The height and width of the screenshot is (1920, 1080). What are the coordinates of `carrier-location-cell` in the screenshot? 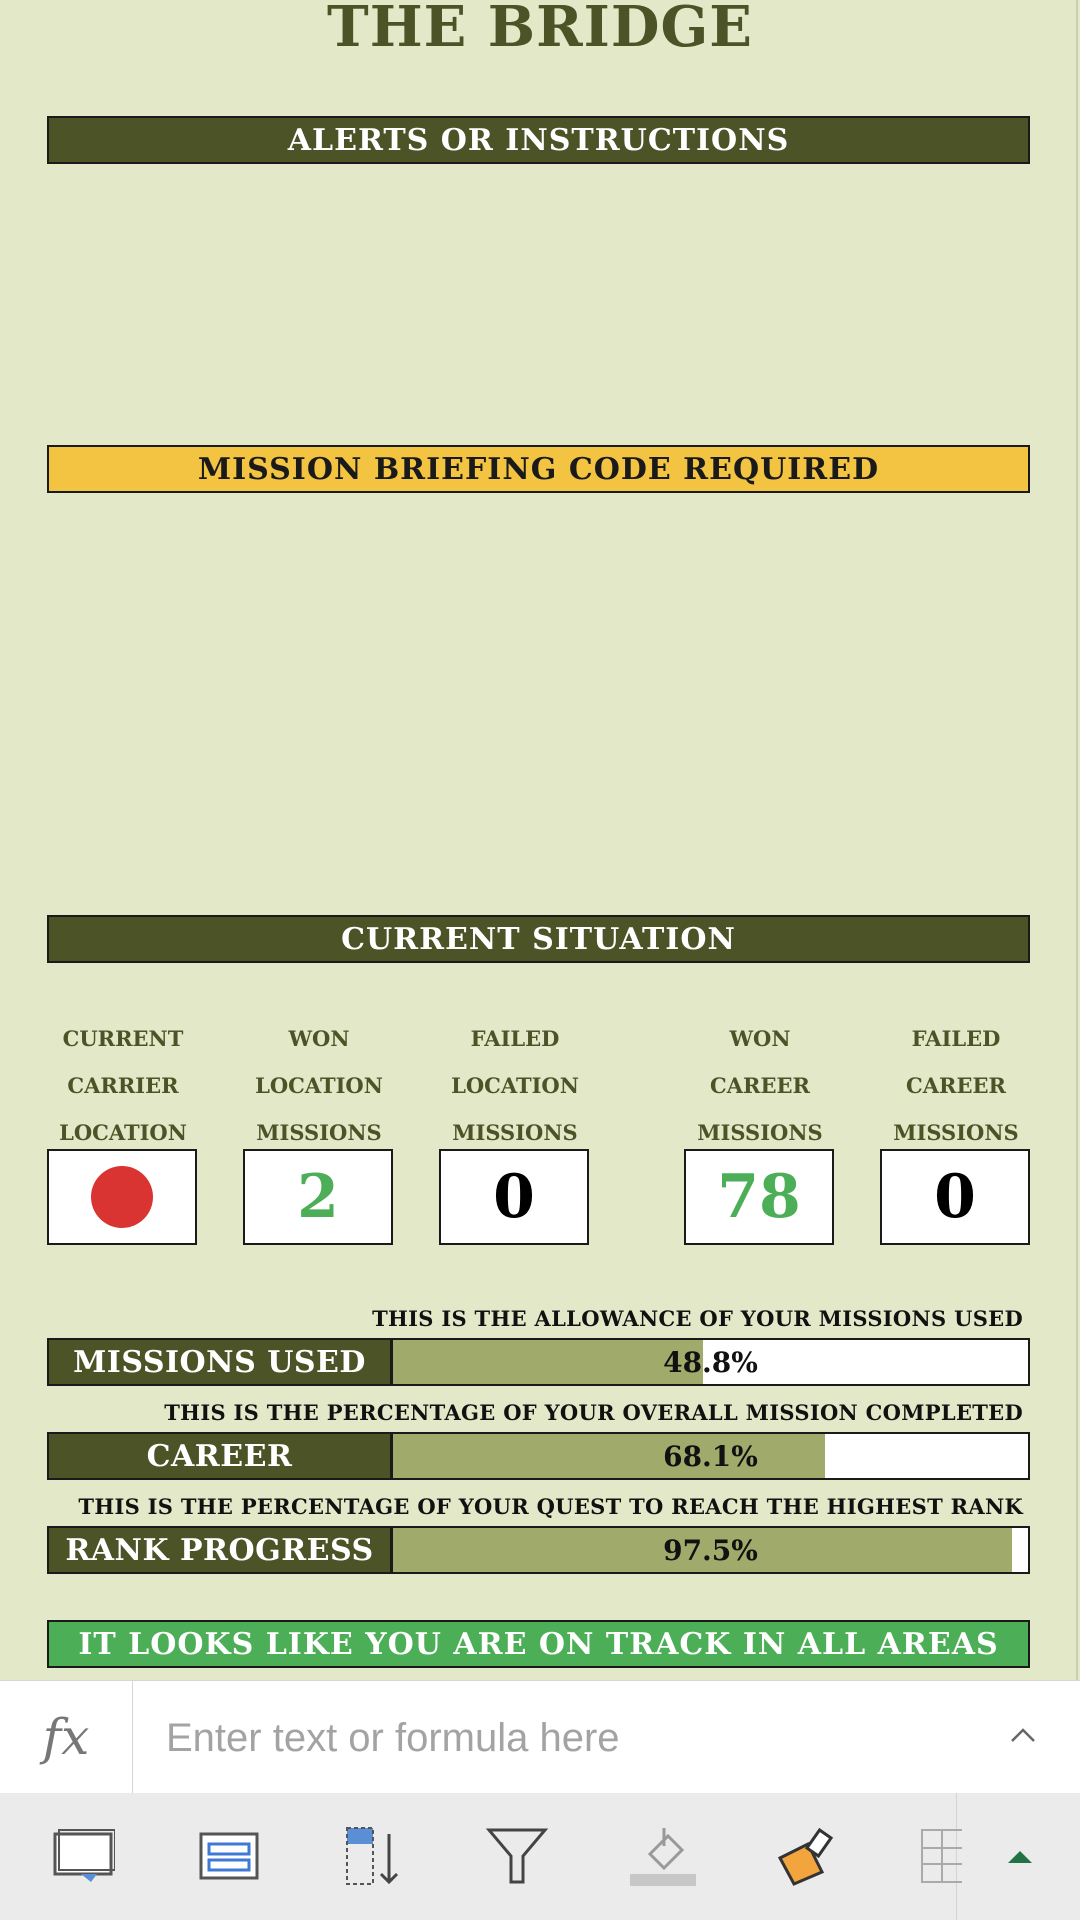 It's located at (122, 1197).